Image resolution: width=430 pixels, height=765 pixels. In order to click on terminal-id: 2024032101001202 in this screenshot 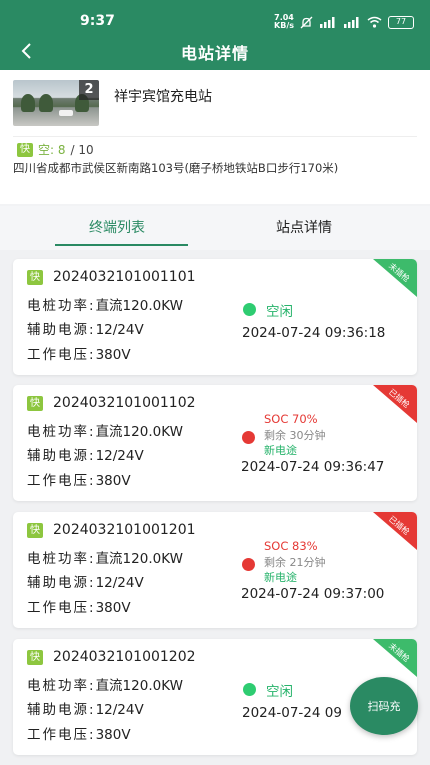, I will do `click(124, 657)`.